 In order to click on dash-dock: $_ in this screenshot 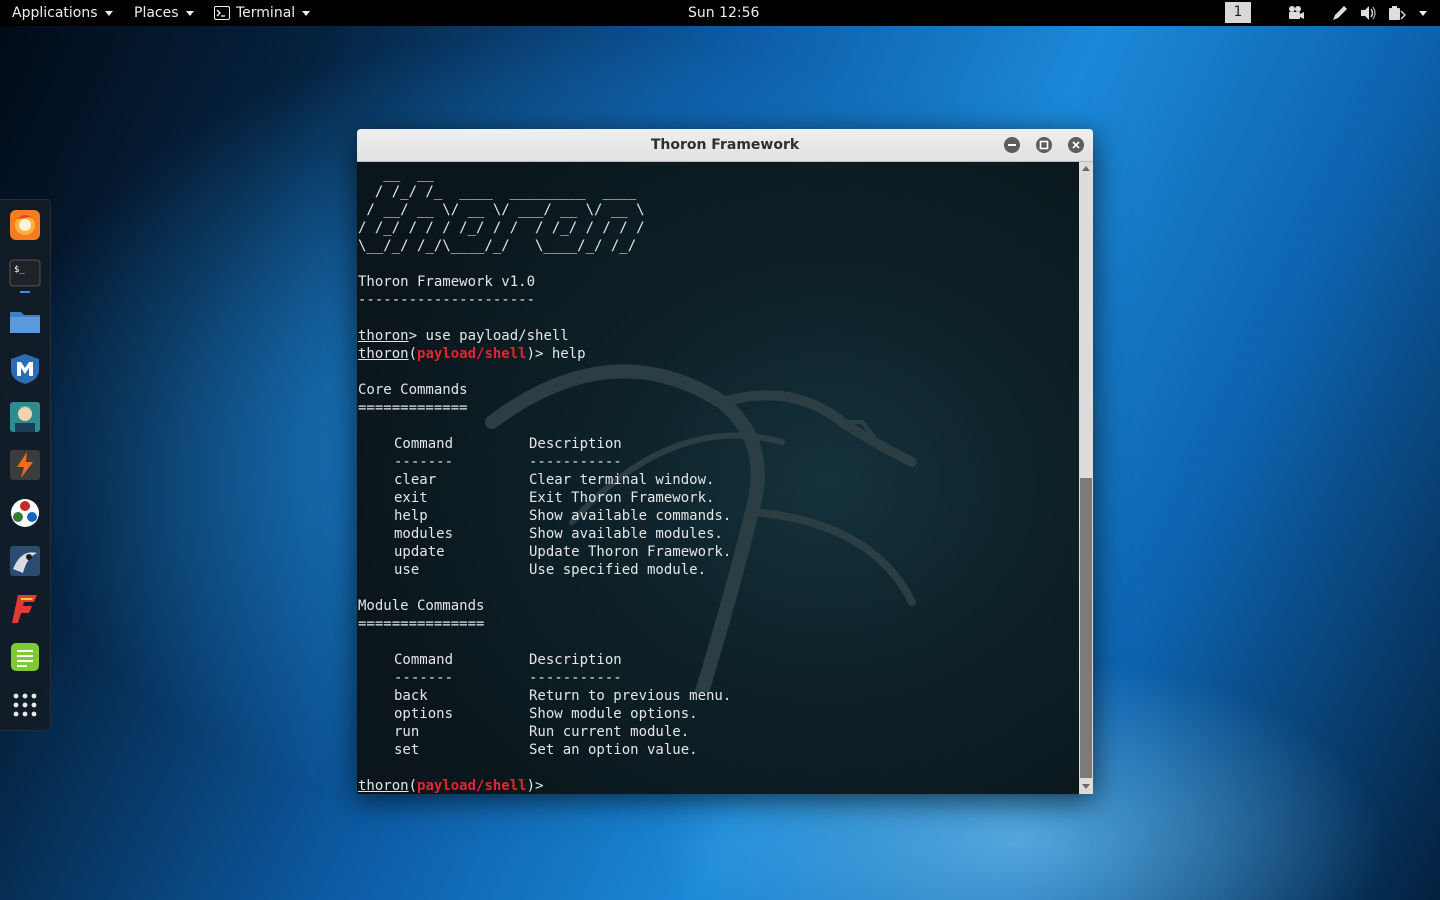, I will do `click(25, 465)`.